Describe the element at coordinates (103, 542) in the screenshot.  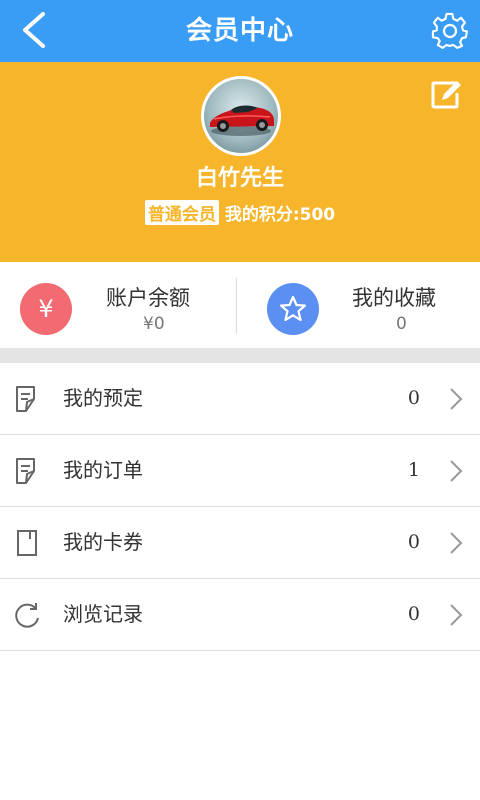
I see `menu-item-label: 我的卡券` at that location.